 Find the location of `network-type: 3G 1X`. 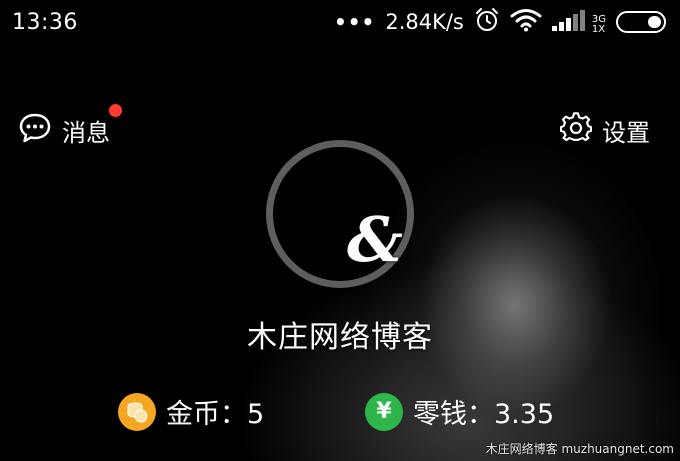

network-type: 3G 1X is located at coordinates (599, 25).